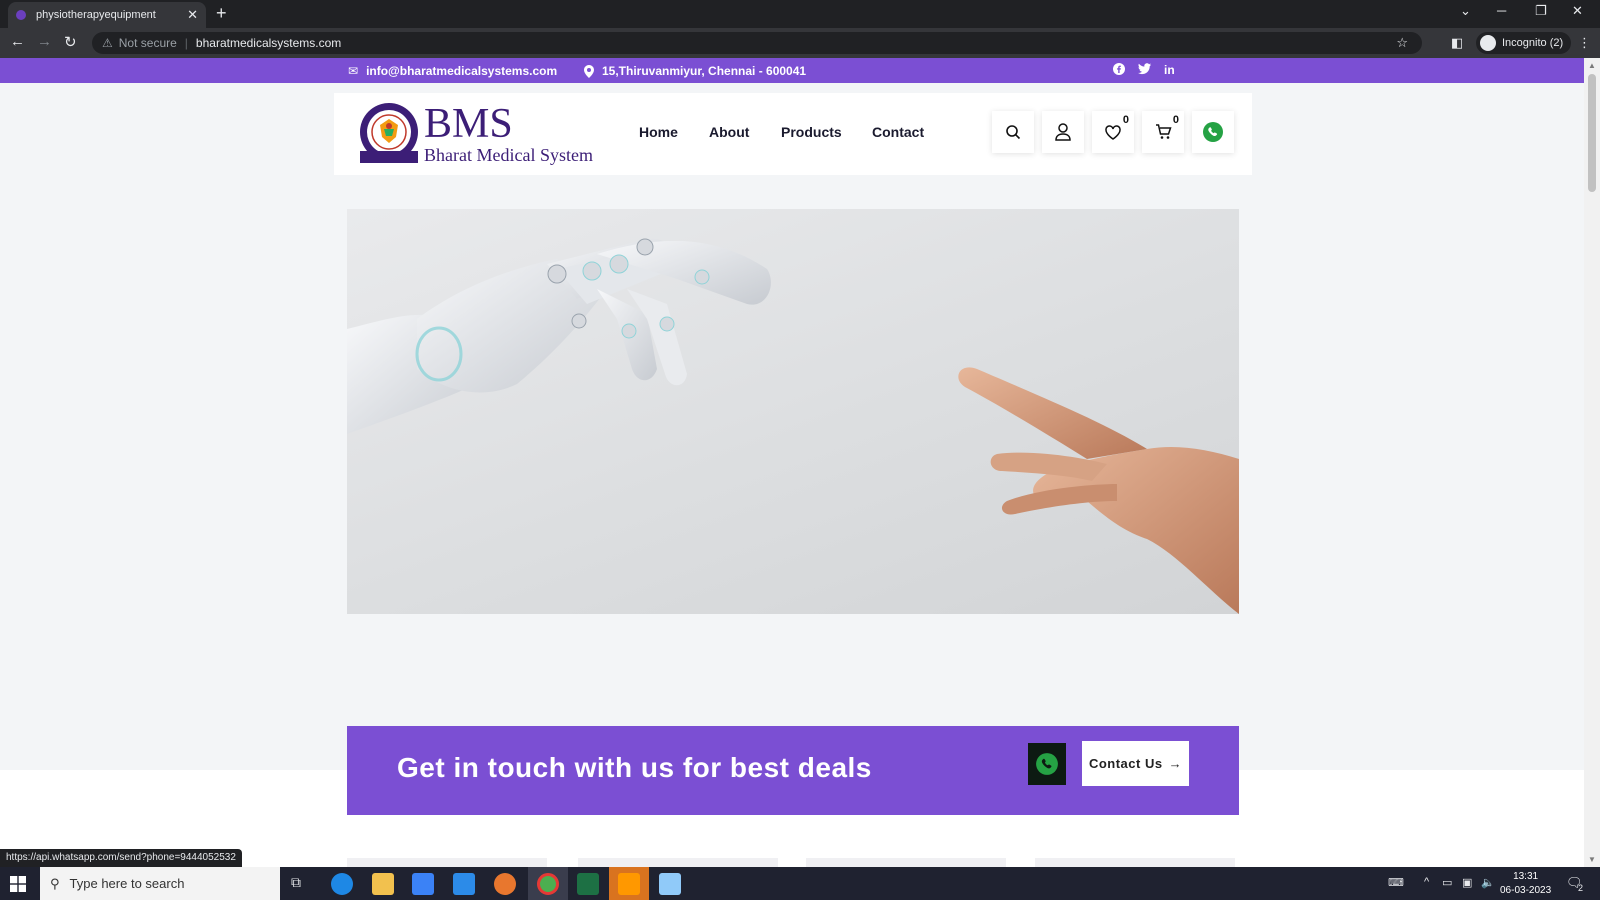 The width and height of the screenshot is (1600, 900). Describe the element at coordinates (1488, 882) in the screenshot. I see `volume-icon: 🔈` at that location.